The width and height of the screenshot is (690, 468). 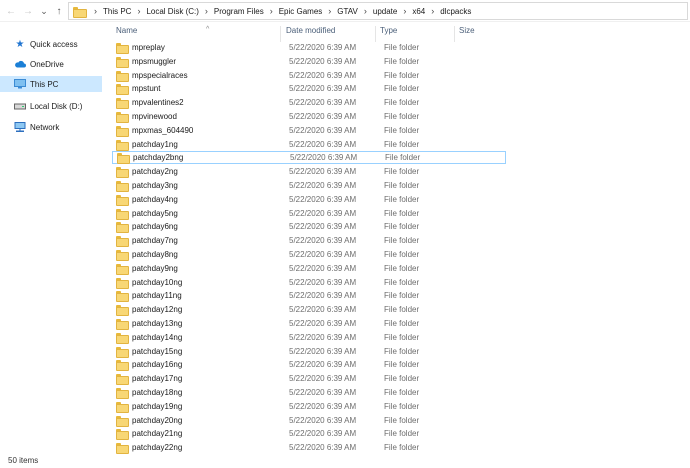 What do you see at coordinates (51, 44) in the screenshot?
I see `sidebar-item-quick-access: ★ Quick access` at bounding box center [51, 44].